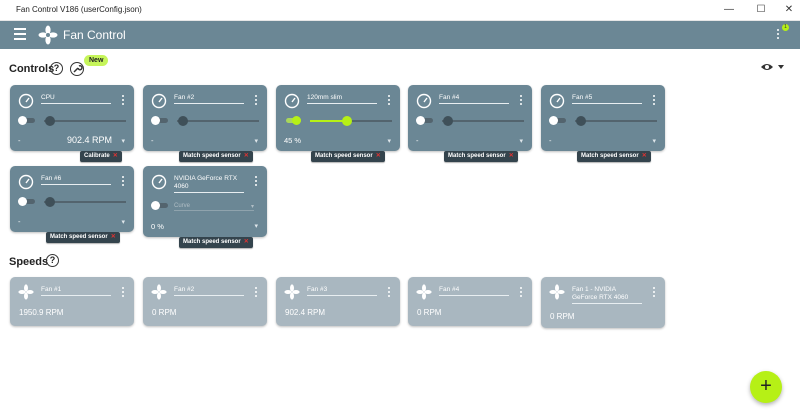  What do you see at coordinates (41, 312) in the screenshot?
I see `sensor-value: 1950.9 RPM` at bounding box center [41, 312].